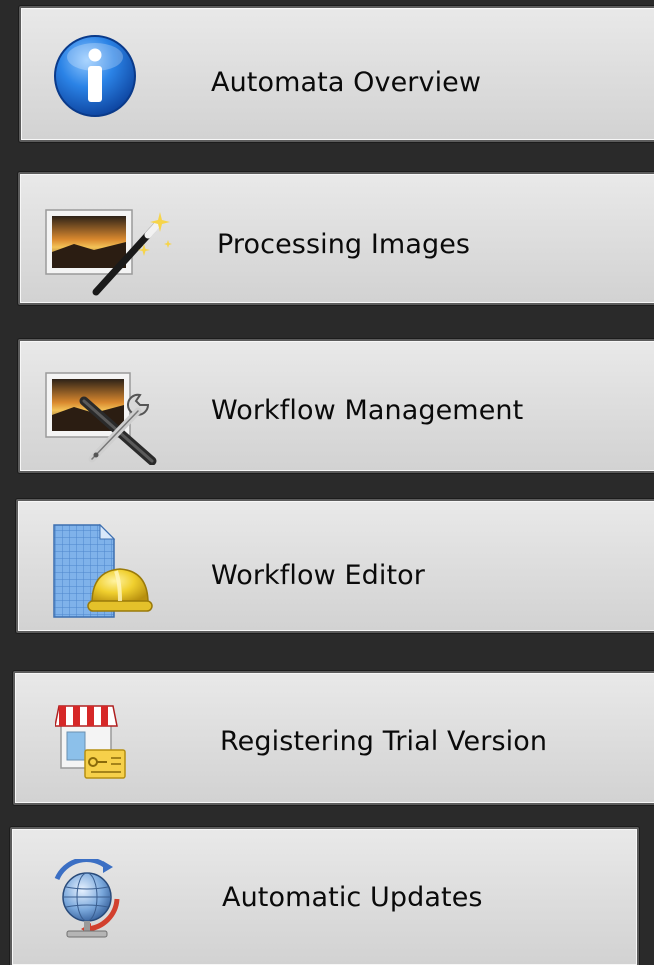  What do you see at coordinates (344, 244) in the screenshot?
I see `processing-images-label: Processing Images` at bounding box center [344, 244].